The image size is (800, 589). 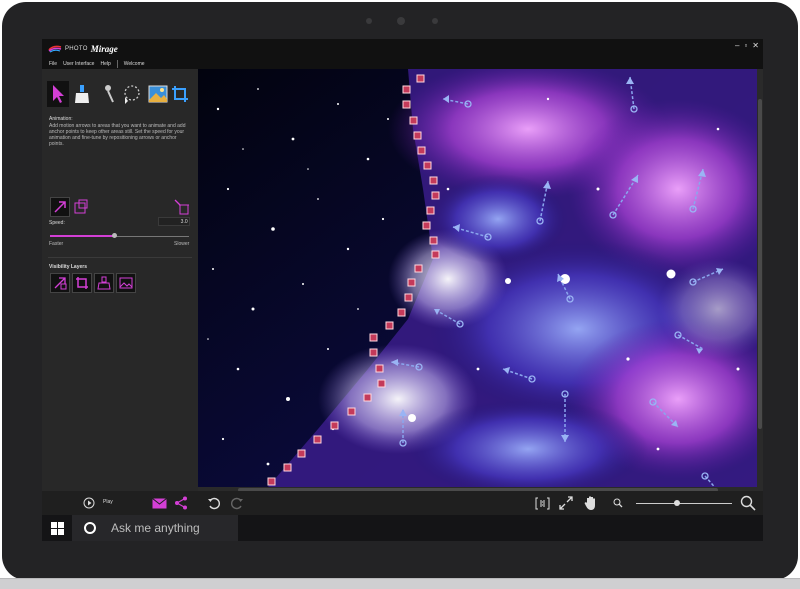 I want to click on mask-tool-button, so click(x=81, y=94).